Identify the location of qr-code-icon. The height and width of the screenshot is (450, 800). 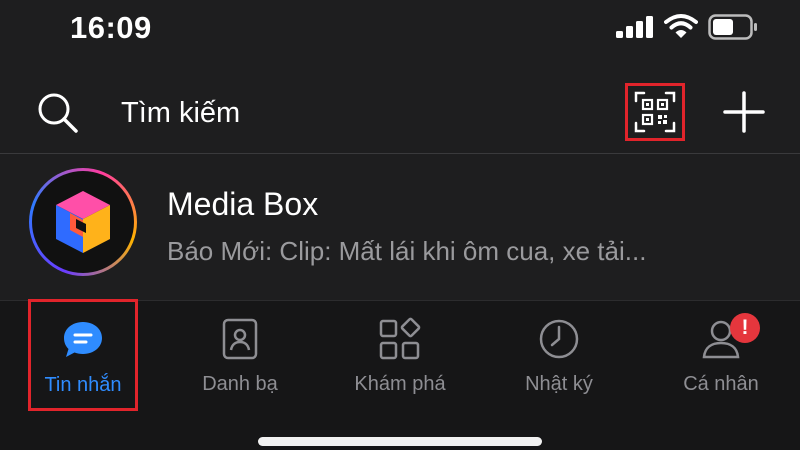
(655, 112).